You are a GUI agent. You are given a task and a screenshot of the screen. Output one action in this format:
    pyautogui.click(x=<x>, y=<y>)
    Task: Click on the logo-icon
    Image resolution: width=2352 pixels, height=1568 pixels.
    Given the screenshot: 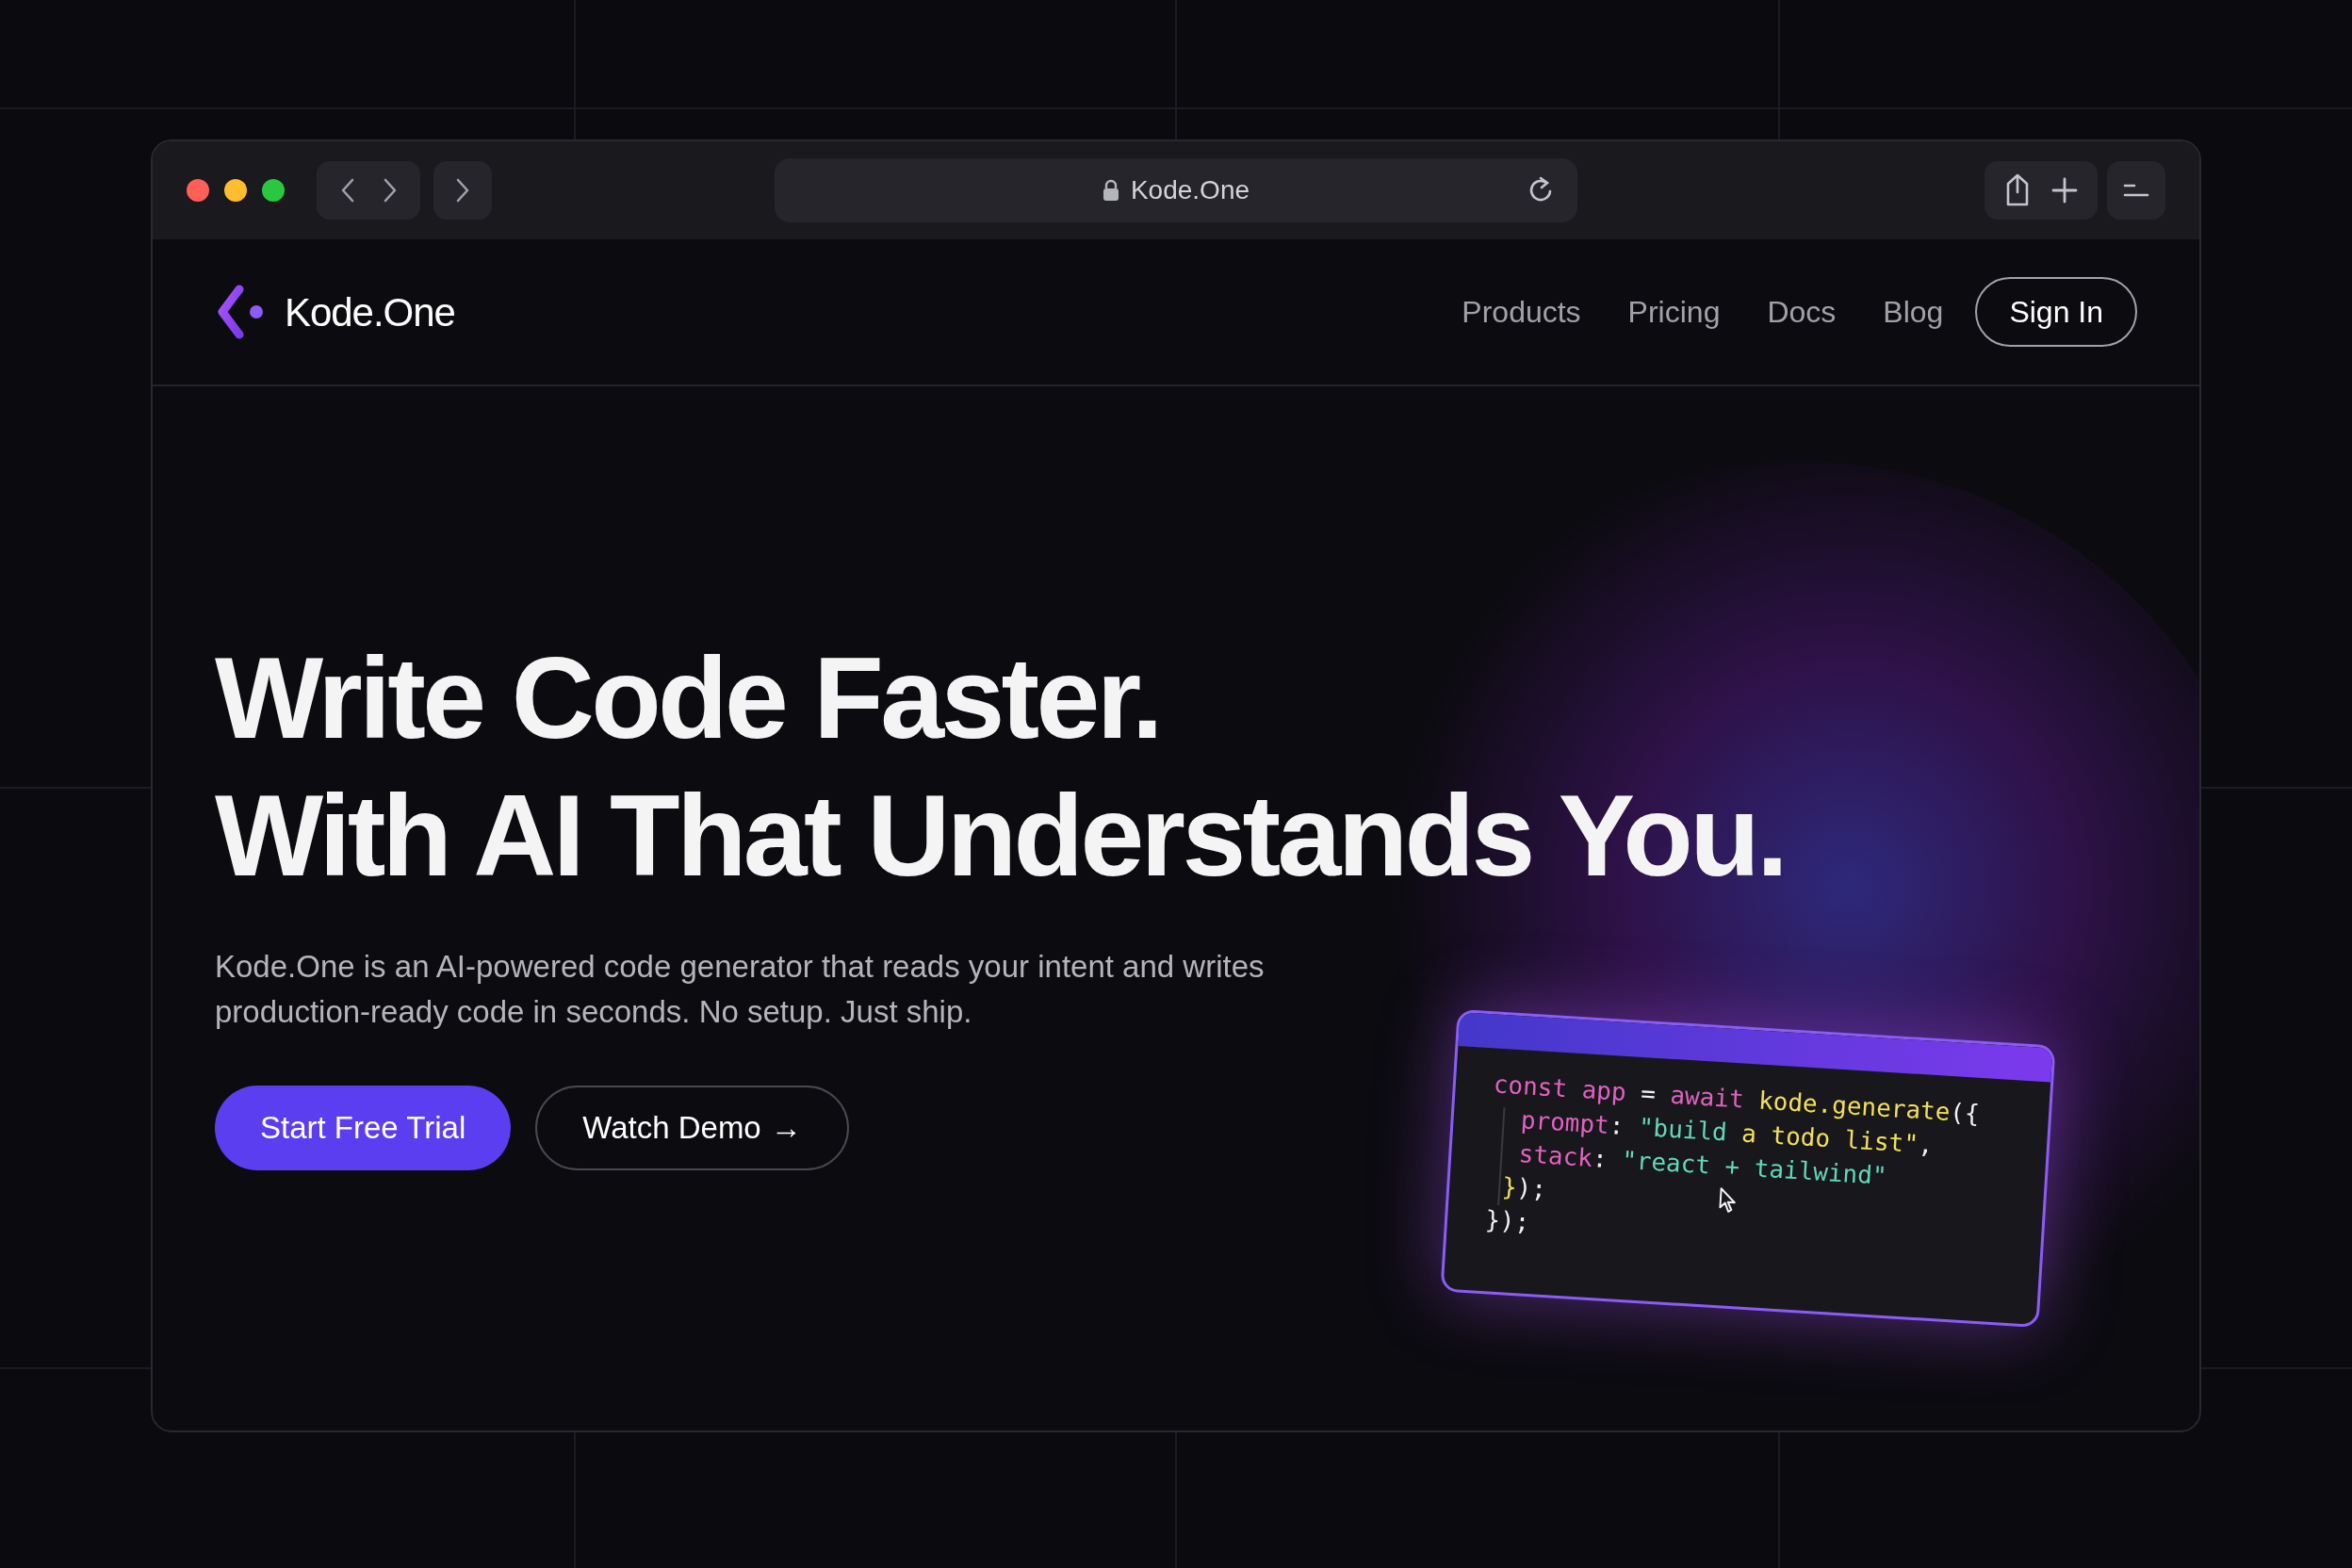 What is the action you would take?
    pyautogui.click(x=240, y=312)
    